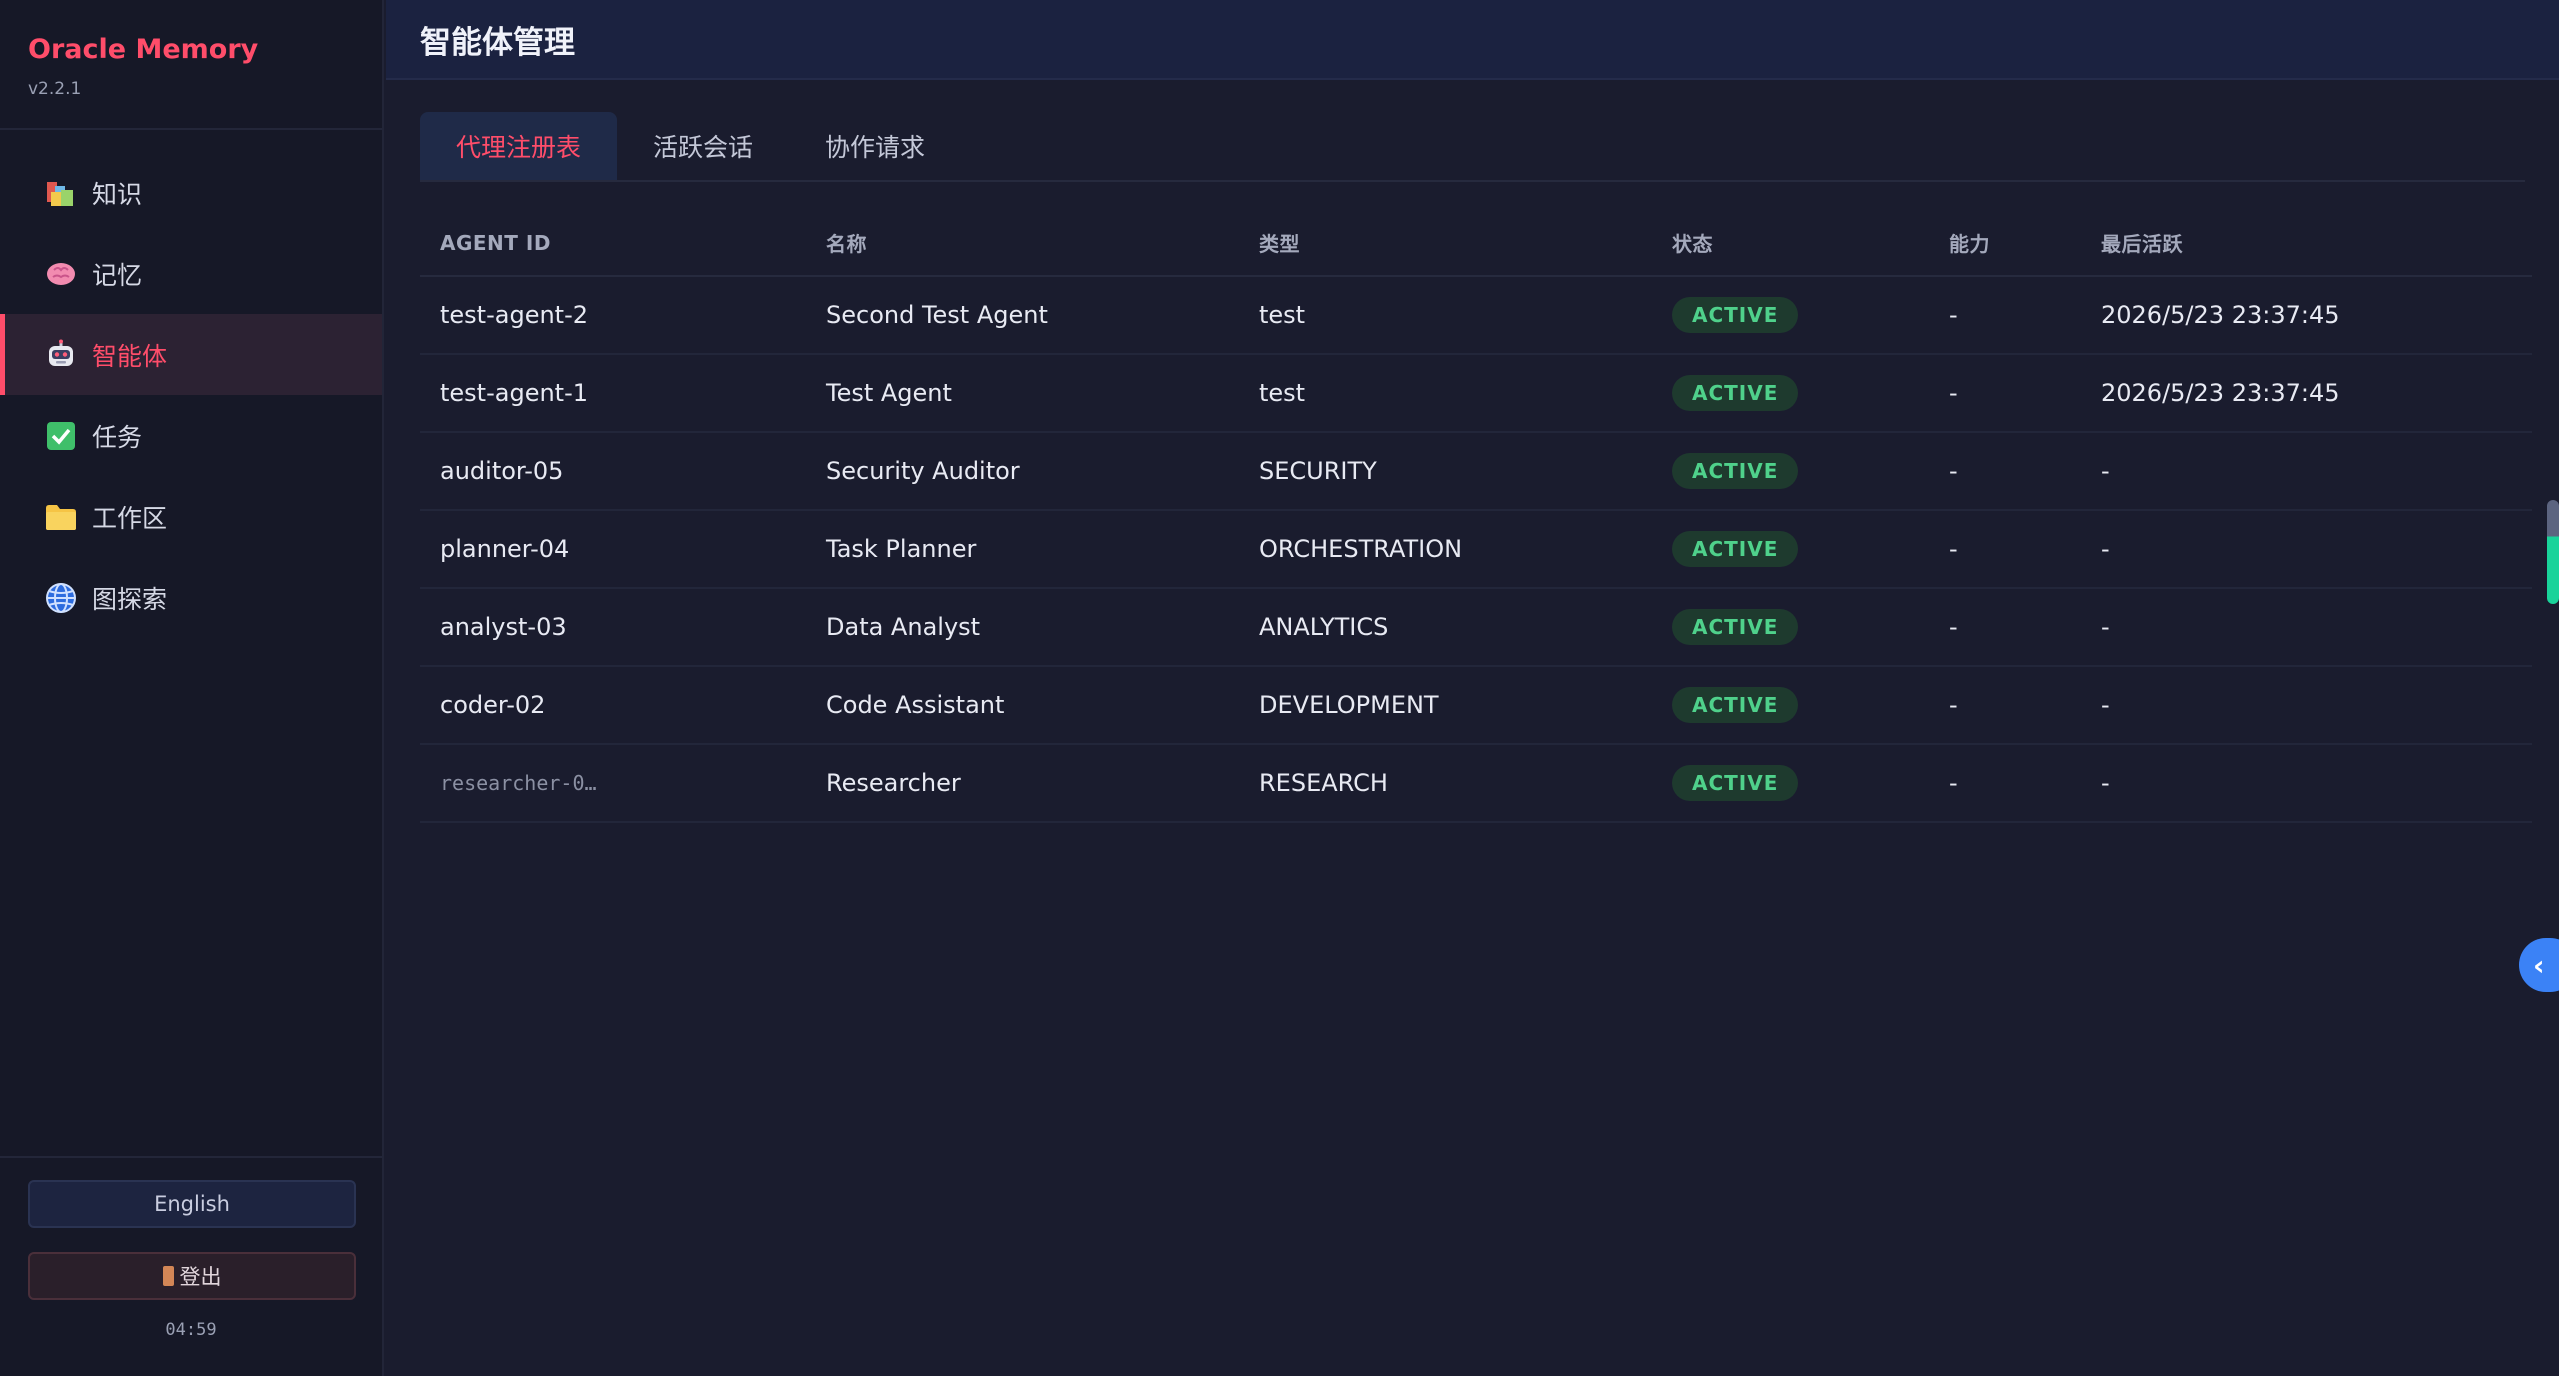 This screenshot has height=1376, width=2559. What do you see at coordinates (1445, 705) in the screenshot?
I see `agent-type-cell: DEVELOPMENT` at bounding box center [1445, 705].